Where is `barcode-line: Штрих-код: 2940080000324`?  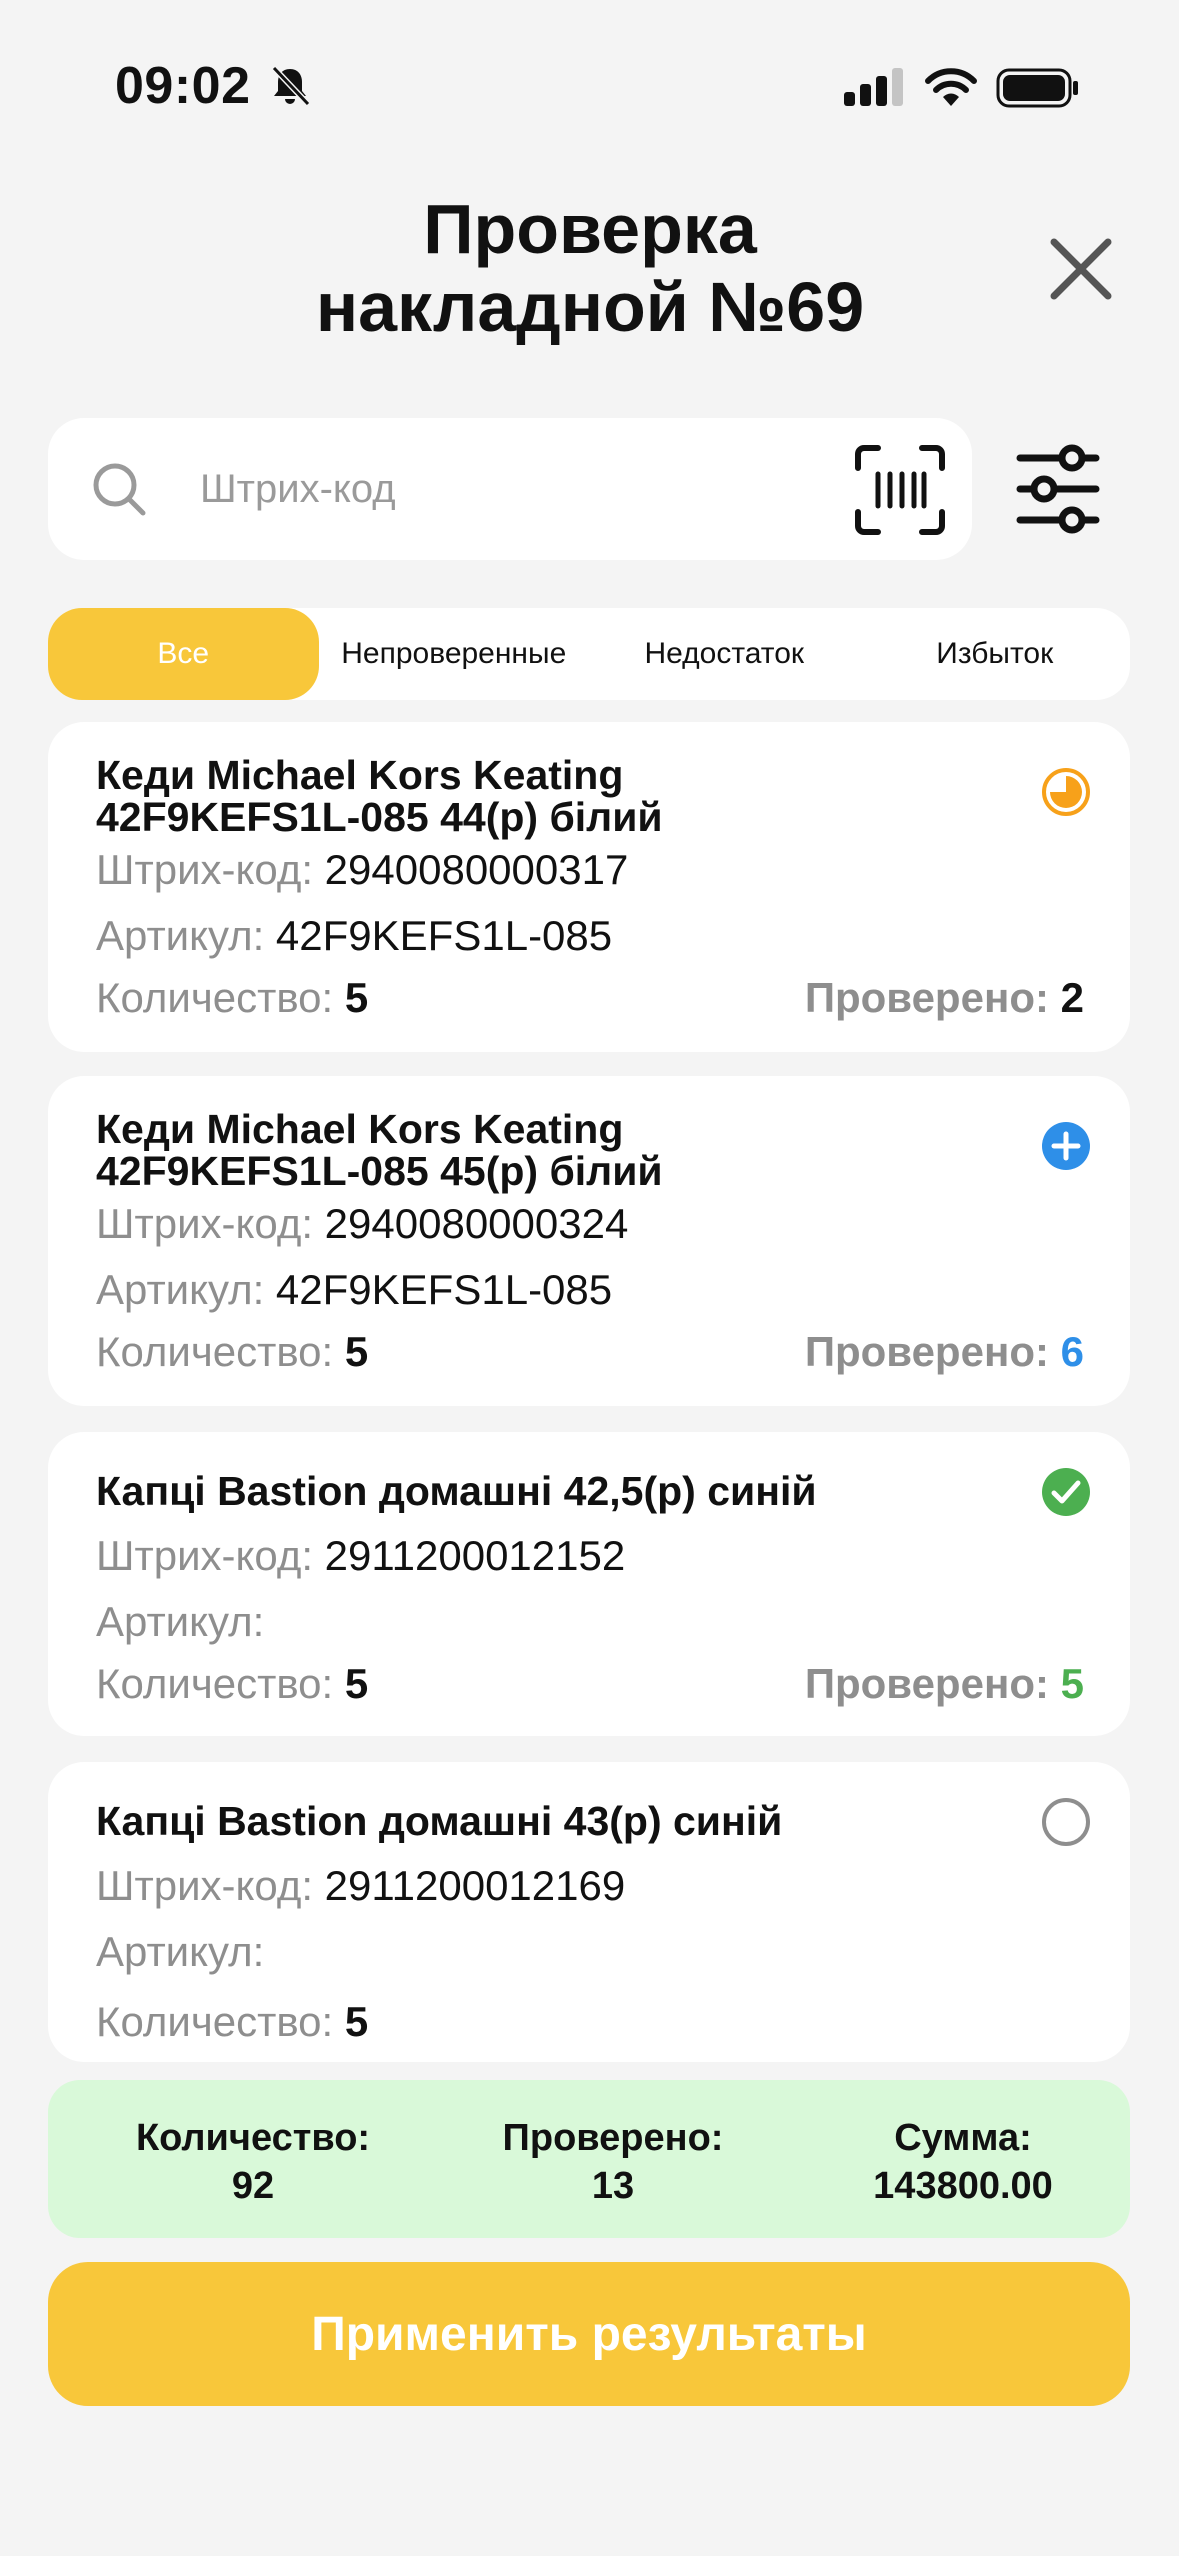
barcode-line: Штрих-код: 2940080000324 is located at coordinates (362, 1224).